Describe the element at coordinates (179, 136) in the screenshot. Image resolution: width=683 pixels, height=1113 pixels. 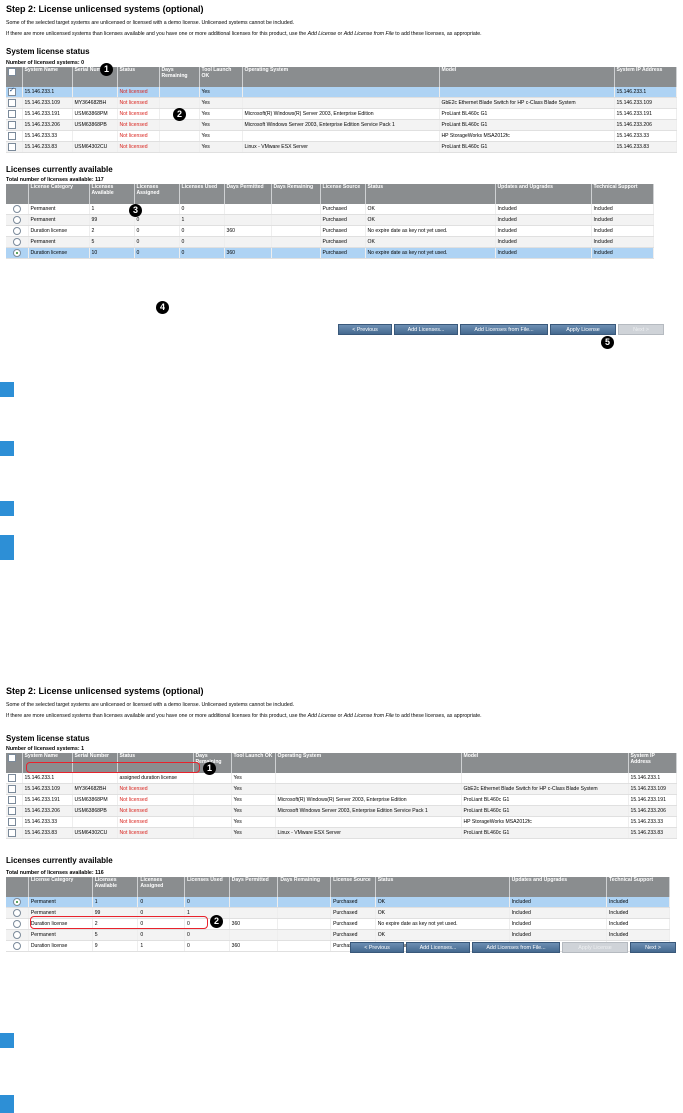
I see `system-days-cell` at that location.